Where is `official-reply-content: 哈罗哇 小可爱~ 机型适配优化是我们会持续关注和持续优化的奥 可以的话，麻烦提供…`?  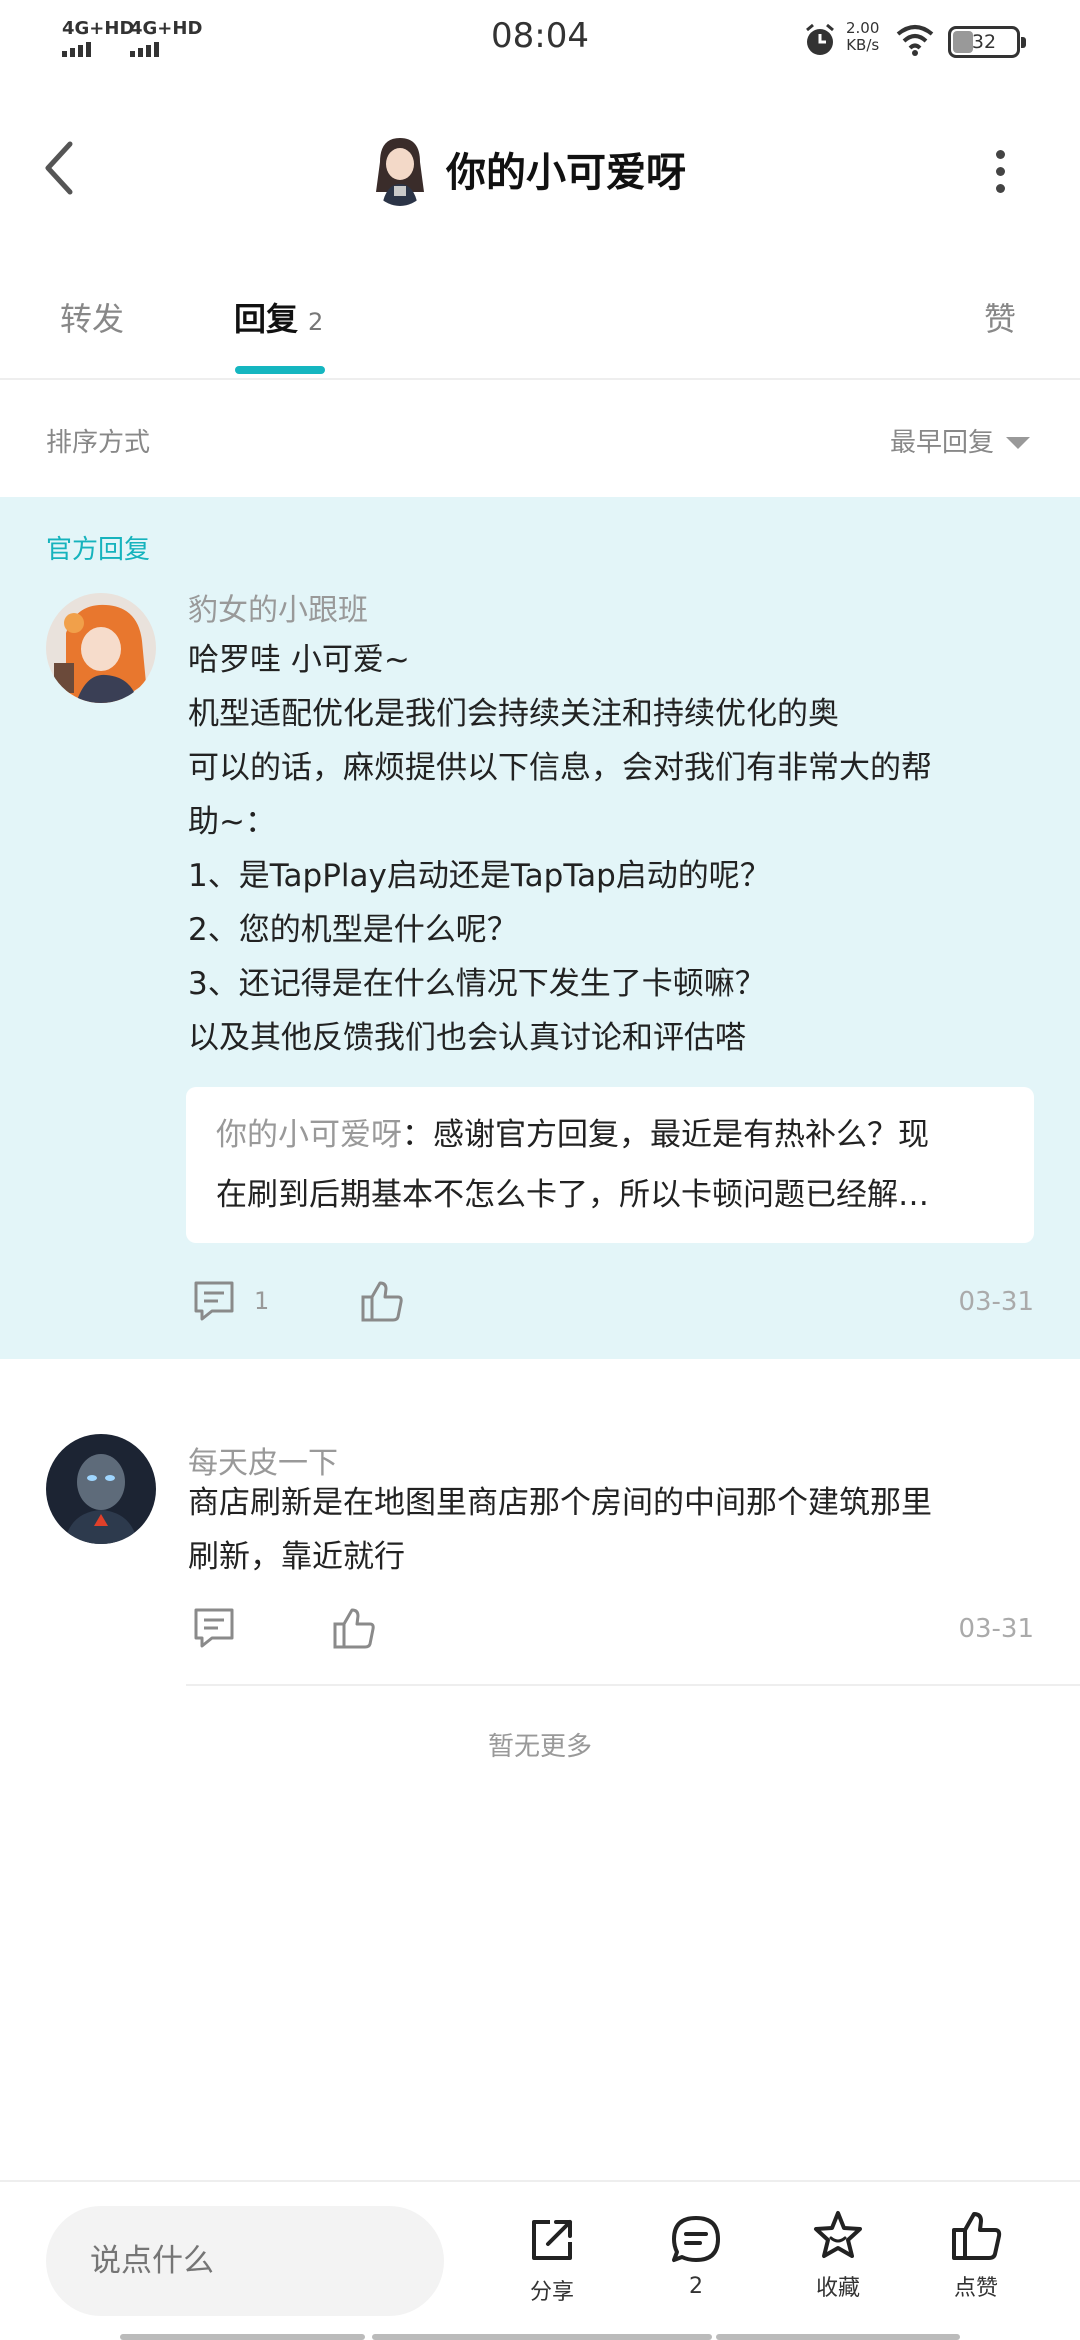
official-reply-content: 哈罗哇 小可爱~ 机型适配优化是我们会持续关注和持续优化的奥 可以的话，麻烦提供… is located at coordinates (618, 849).